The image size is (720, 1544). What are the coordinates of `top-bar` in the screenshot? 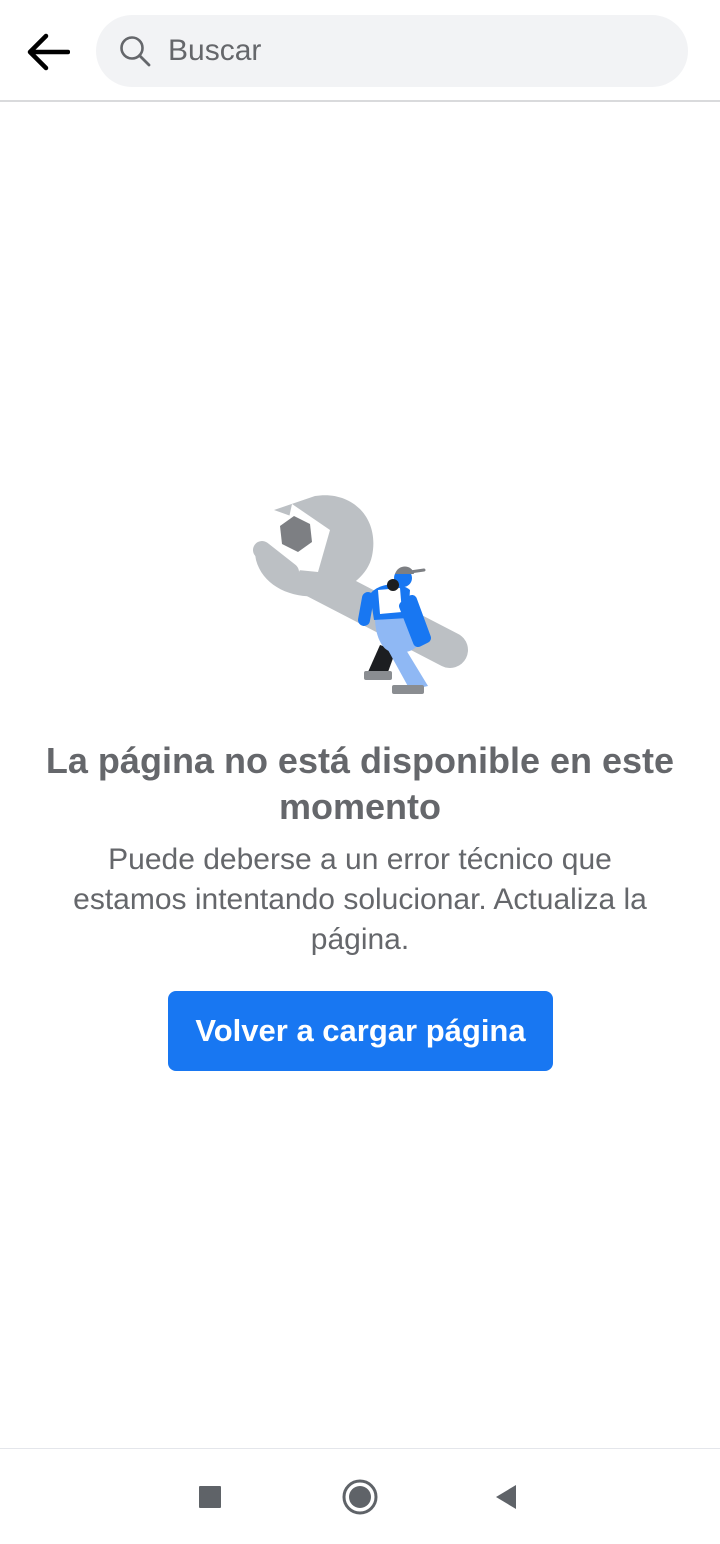 It's located at (360, 51).